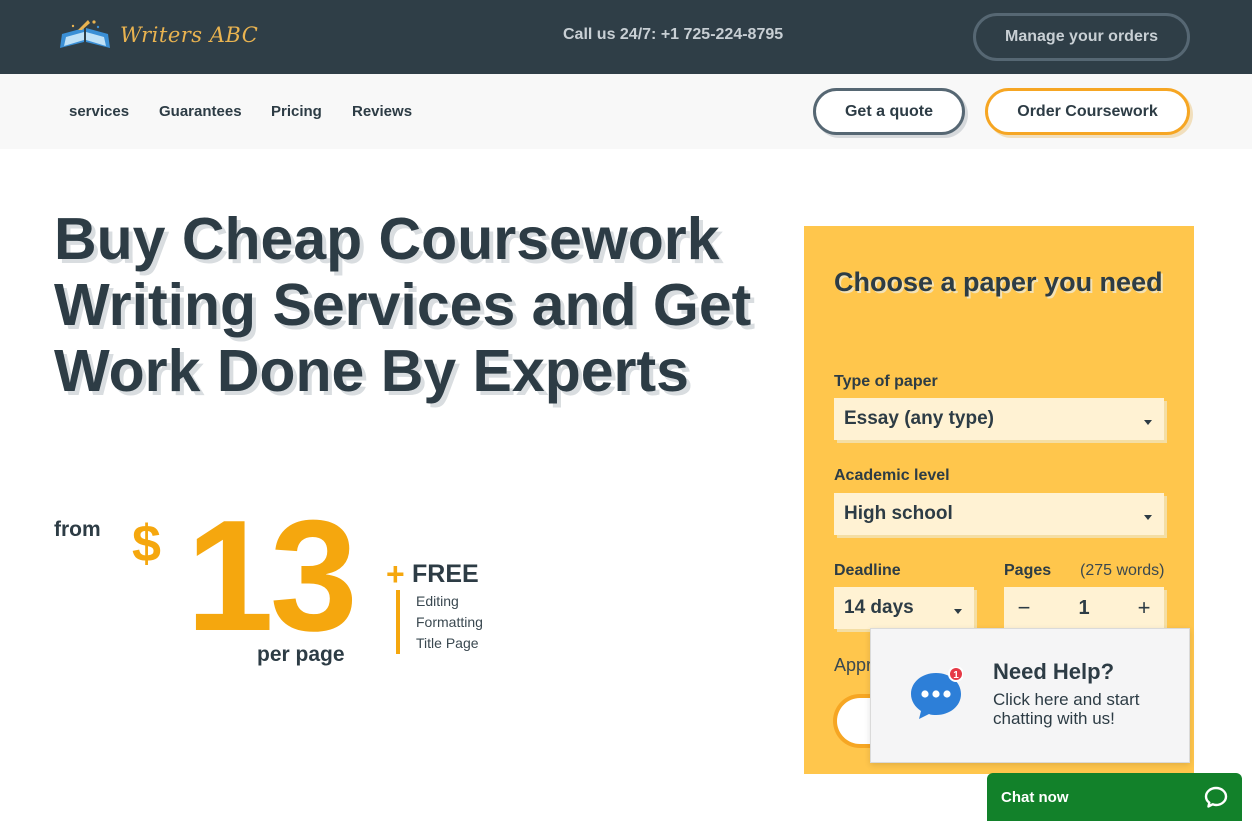 The height and width of the screenshot is (821, 1252). What do you see at coordinates (673, 35) in the screenshot?
I see `phone-number: Call us 24/7: +1 725-224-8795` at bounding box center [673, 35].